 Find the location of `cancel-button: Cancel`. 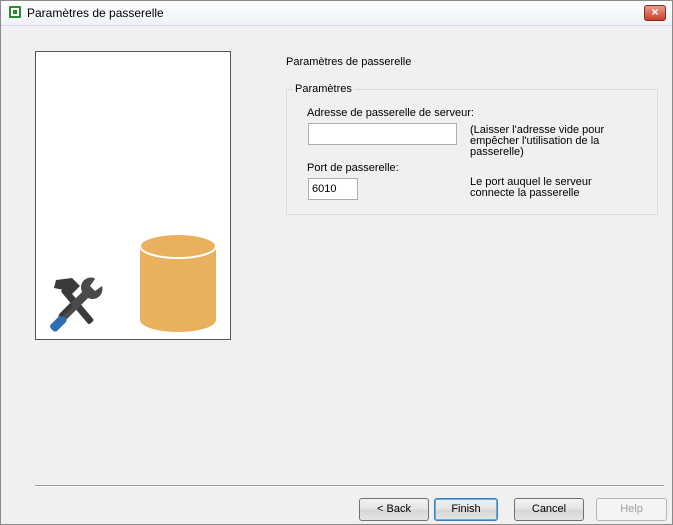

cancel-button: Cancel is located at coordinates (549, 509).